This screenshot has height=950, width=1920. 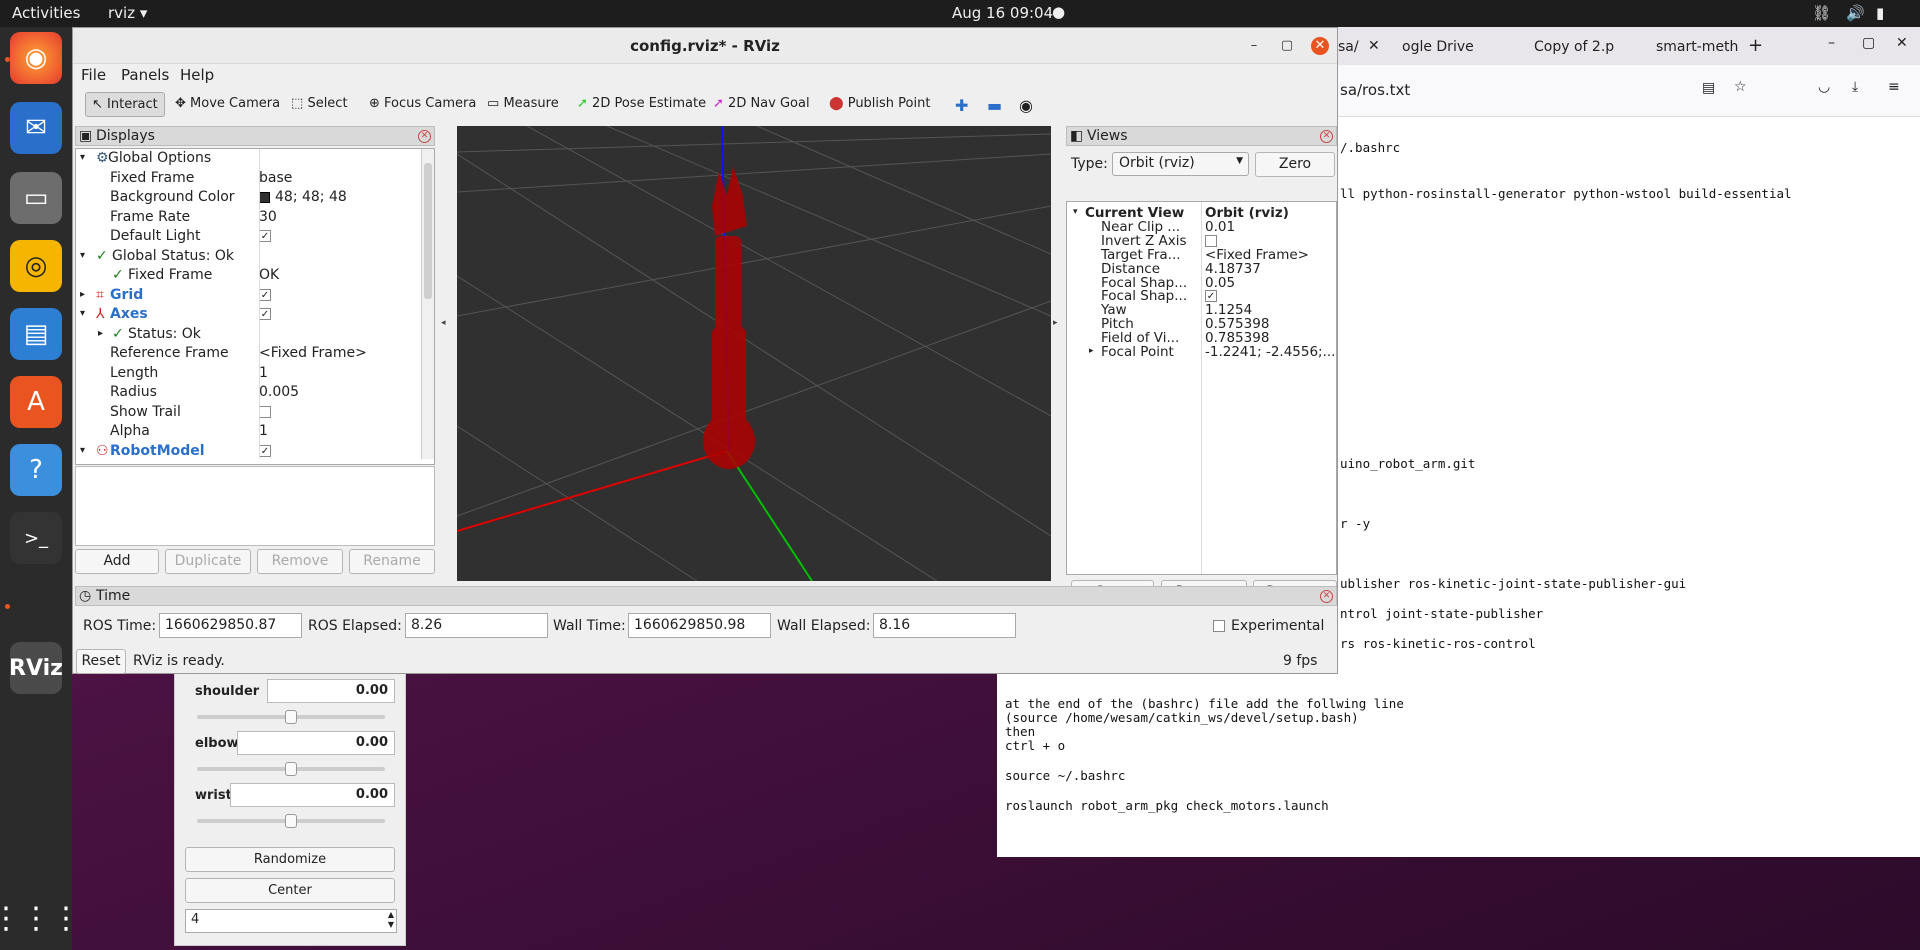 What do you see at coordinates (248, 237) in the screenshot?
I see `display-row: Default Light ✓` at bounding box center [248, 237].